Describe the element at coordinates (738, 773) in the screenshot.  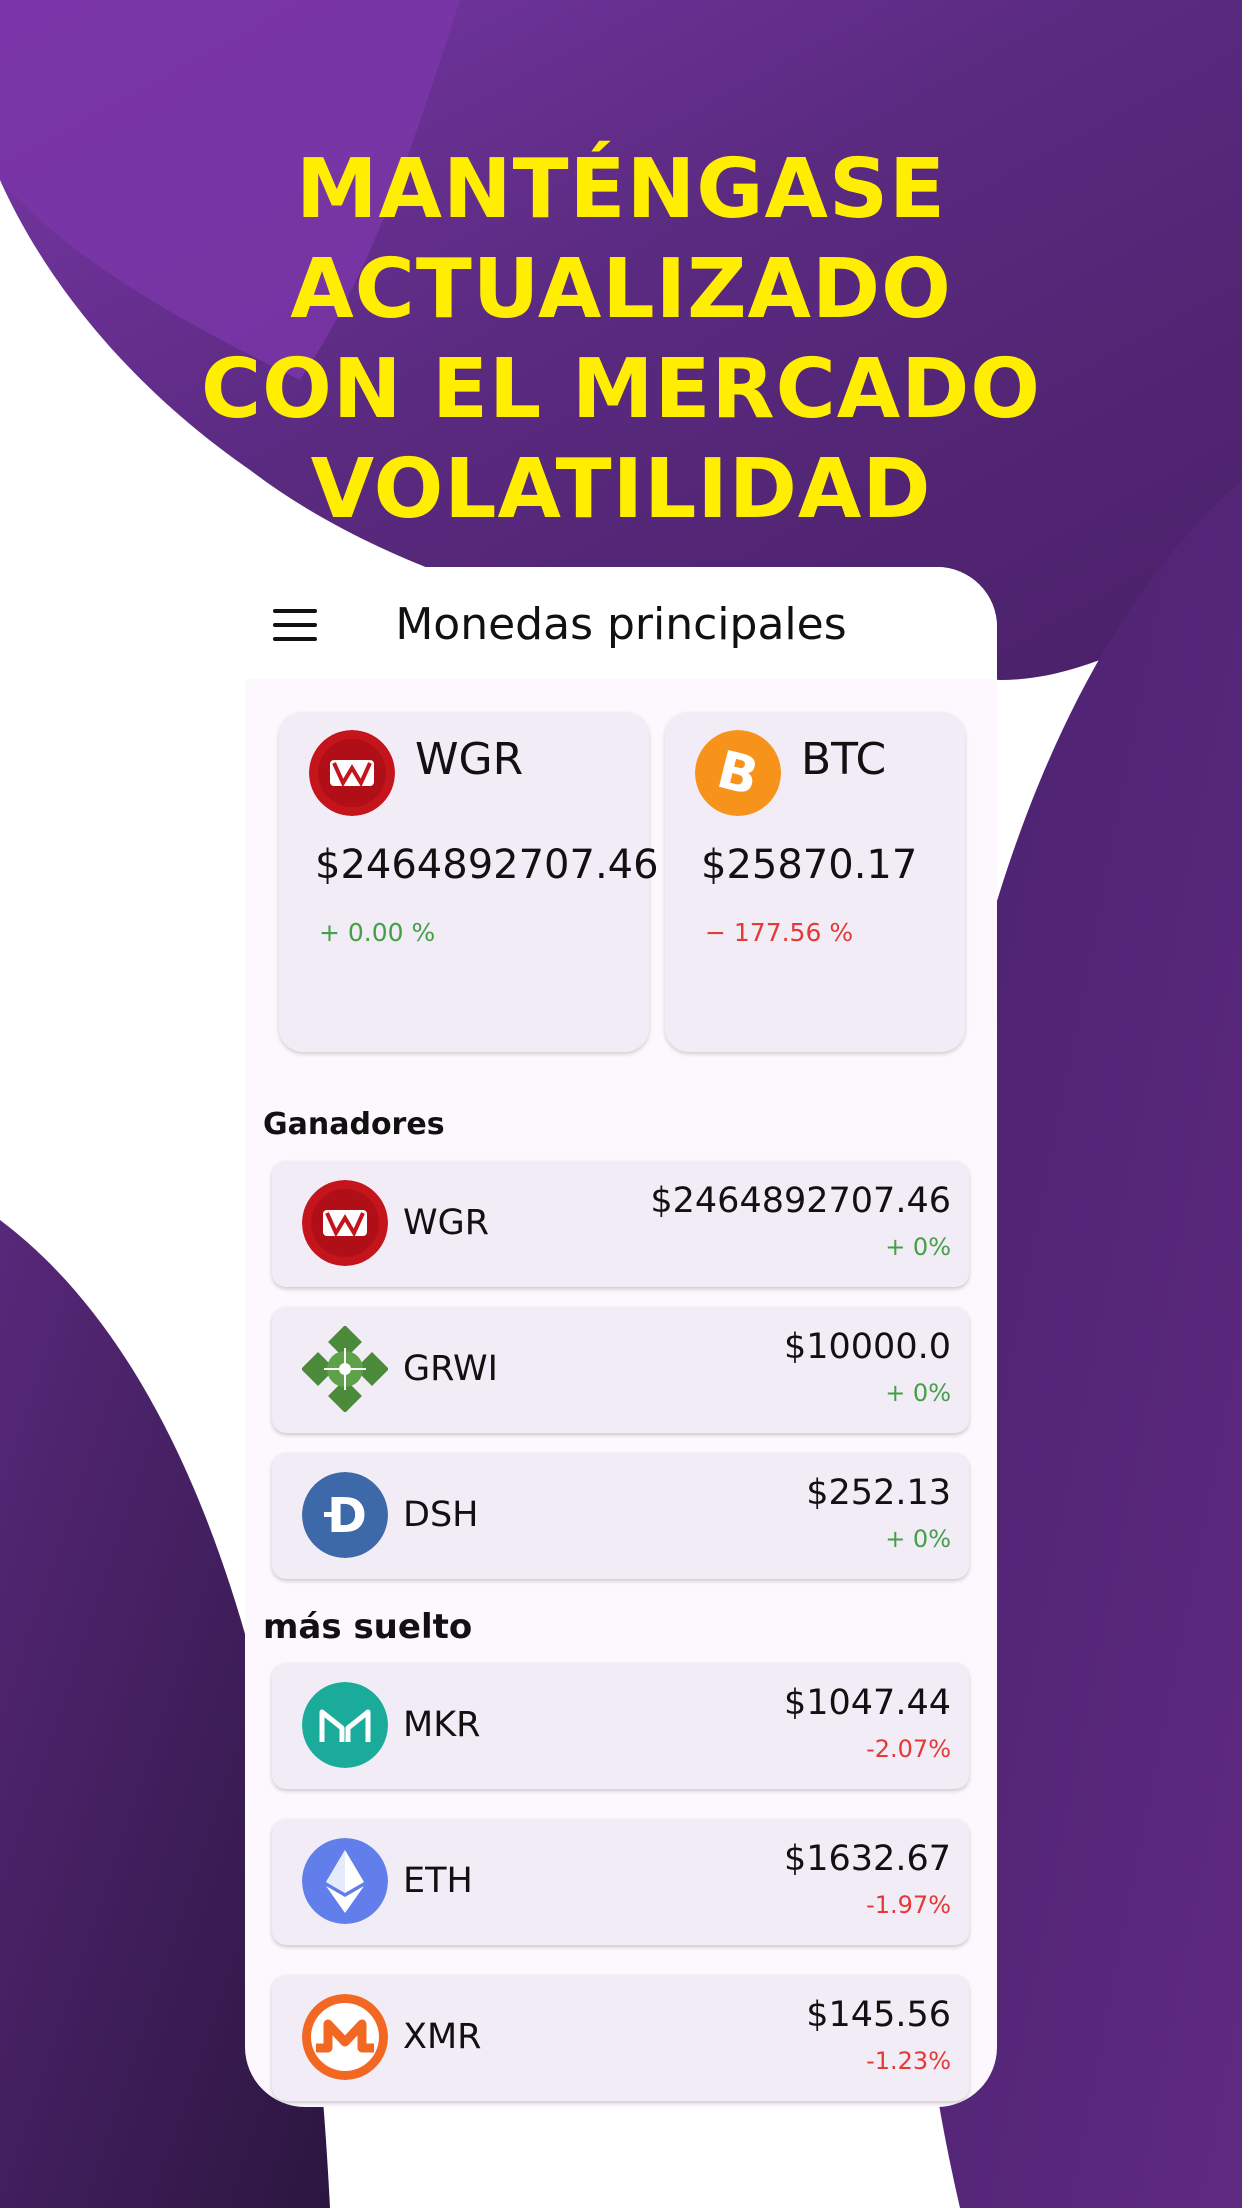
I see `bitcoin-logo-icon: B` at that location.